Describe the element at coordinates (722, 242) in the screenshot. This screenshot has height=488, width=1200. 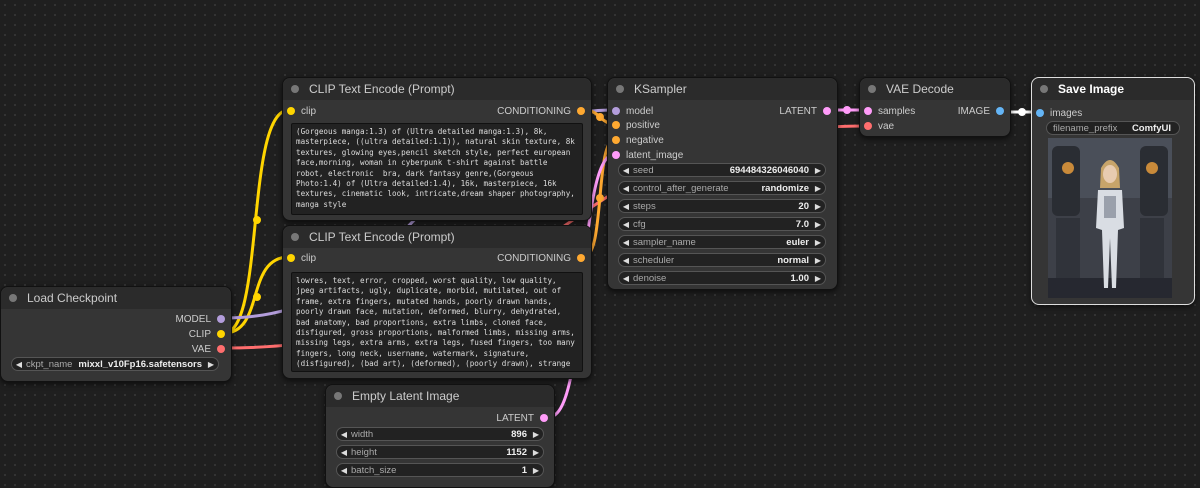
I see `sampler-name-widget: ◀ sampler_name euler ▶` at that location.